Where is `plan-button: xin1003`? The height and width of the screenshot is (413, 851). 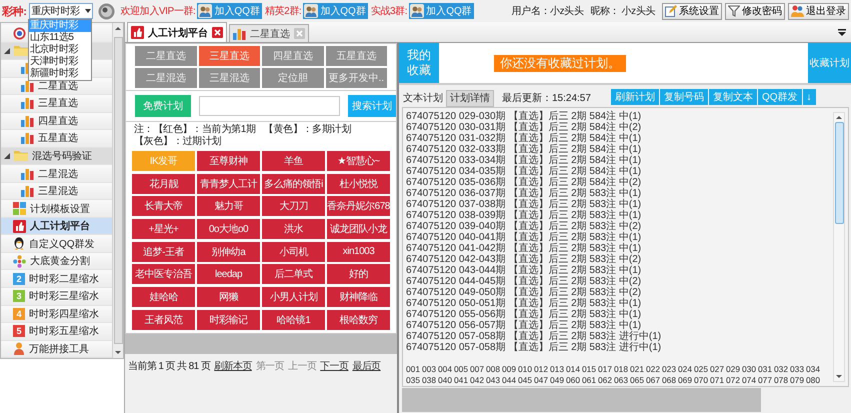 plan-button: xin1003 is located at coordinates (358, 252).